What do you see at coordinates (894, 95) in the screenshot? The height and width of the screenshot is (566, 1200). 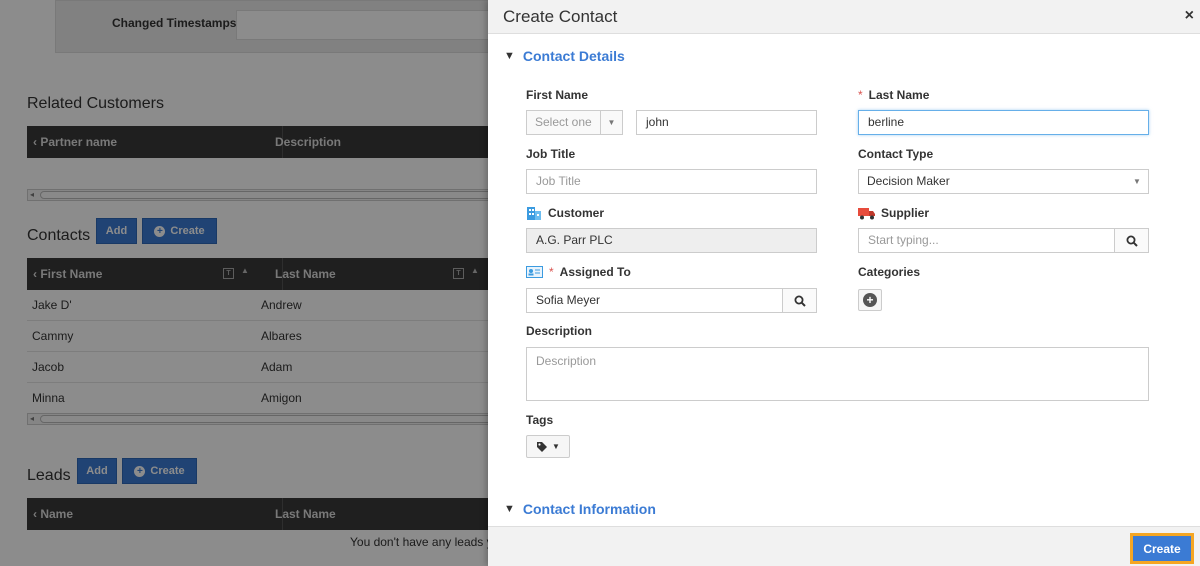 I see `last-name-label: * Last Name` at bounding box center [894, 95].